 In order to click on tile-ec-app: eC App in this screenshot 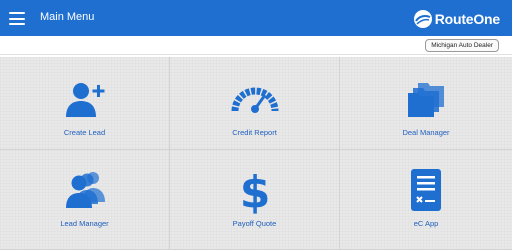, I will do `click(426, 200)`.